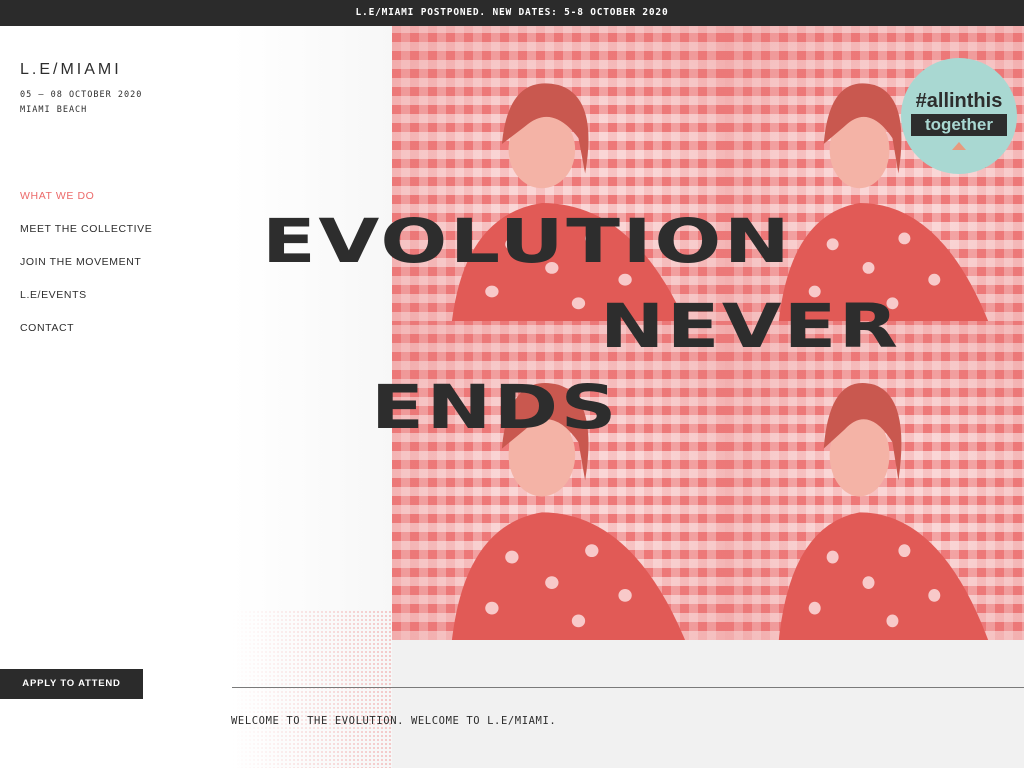 This screenshot has width=1024, height=768. I want to click on nav-item-events: L.E/EVENTS, so click(53, 295).